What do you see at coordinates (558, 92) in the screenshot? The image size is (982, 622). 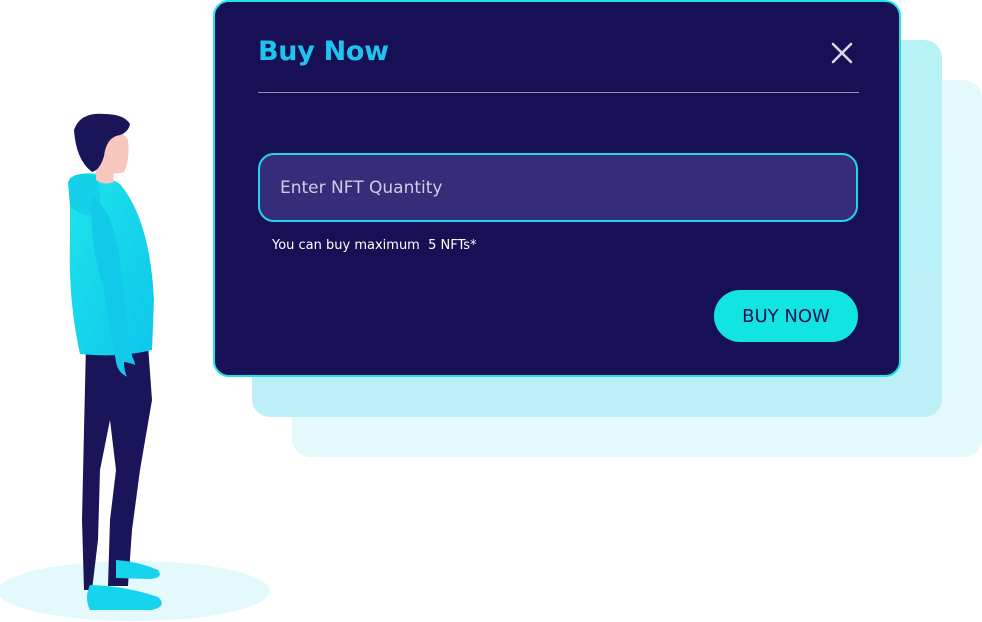 I see `modal-divider` at bounding box center [558, 92].